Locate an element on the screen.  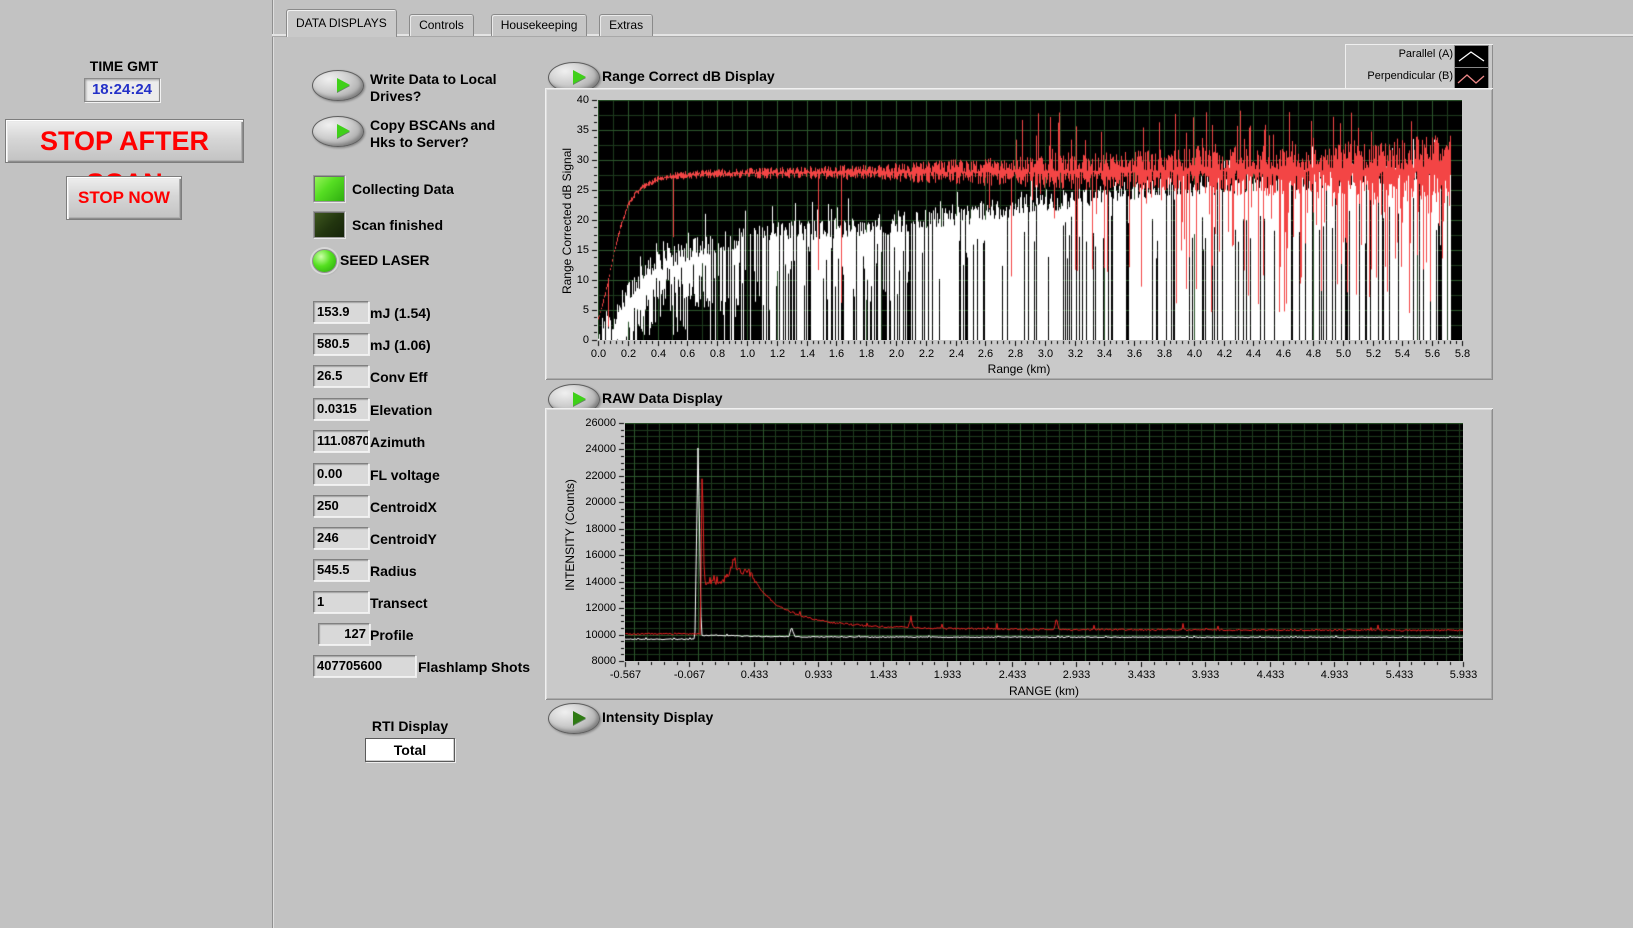
field-label-4: Azimuth is located at coordinates (398, 442).